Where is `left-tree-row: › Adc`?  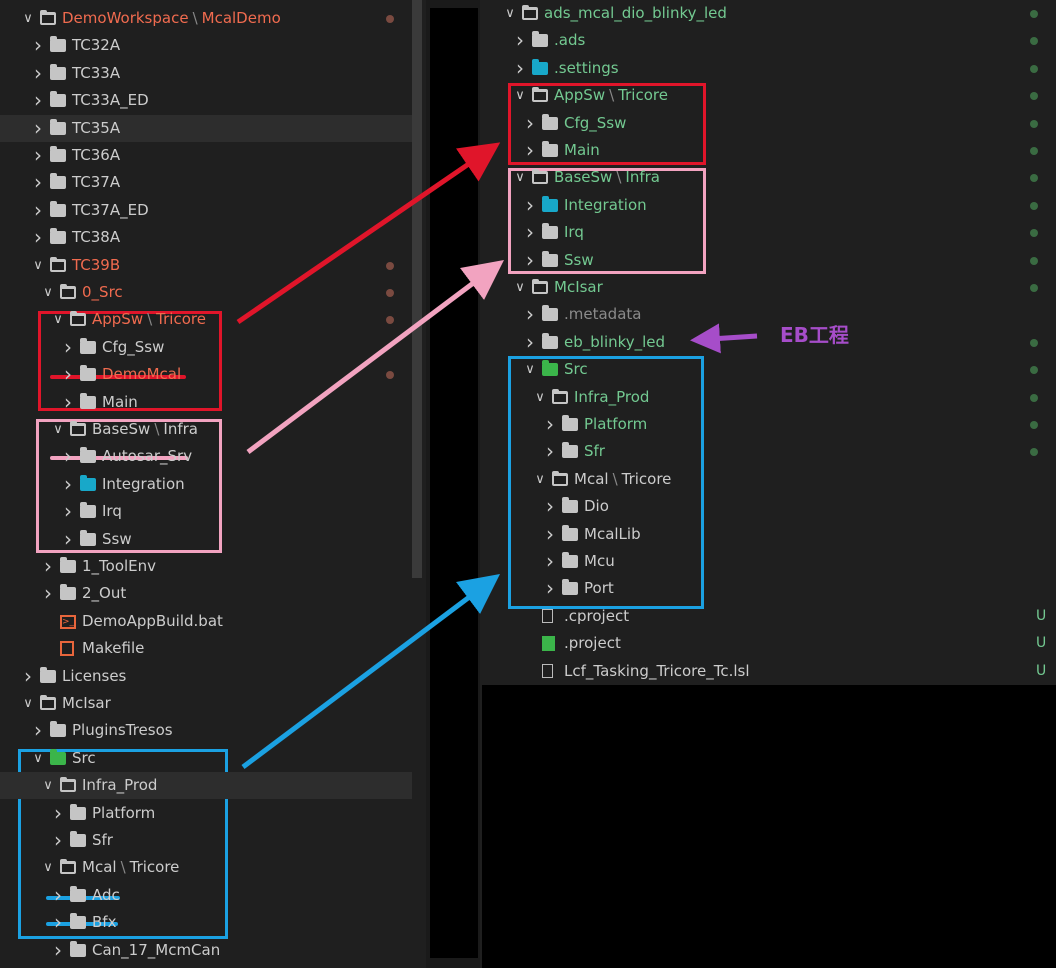 left-tree-row: › Adc is located at coordinates (206, 895).